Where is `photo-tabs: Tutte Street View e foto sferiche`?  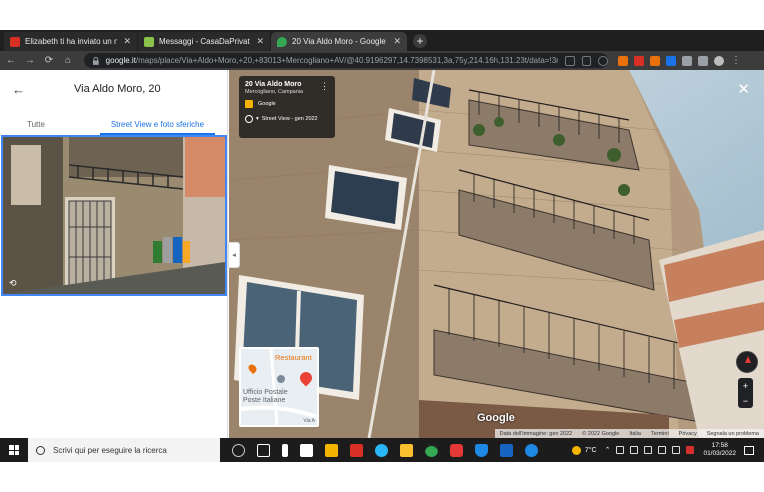 photo-tabs: Tutte Street View e foto sferiche is located at coordinates (113, 122).